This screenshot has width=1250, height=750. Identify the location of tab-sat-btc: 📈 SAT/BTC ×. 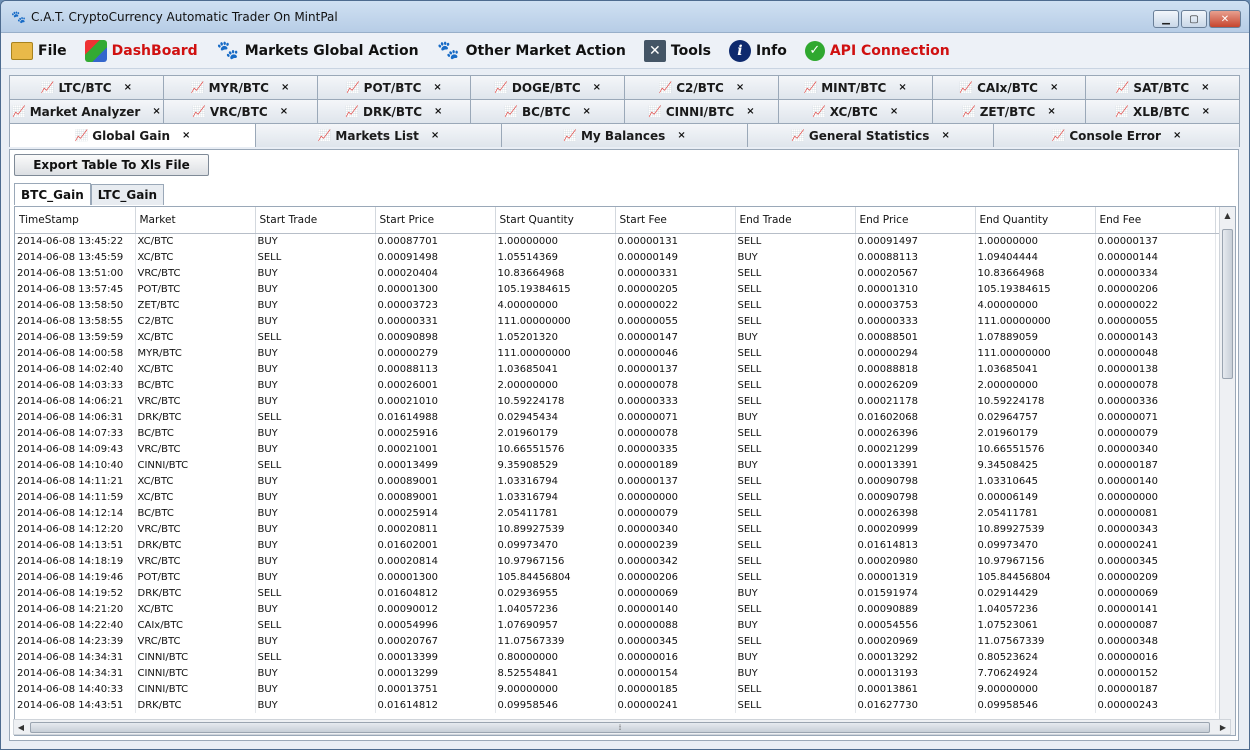
(1162, 87).